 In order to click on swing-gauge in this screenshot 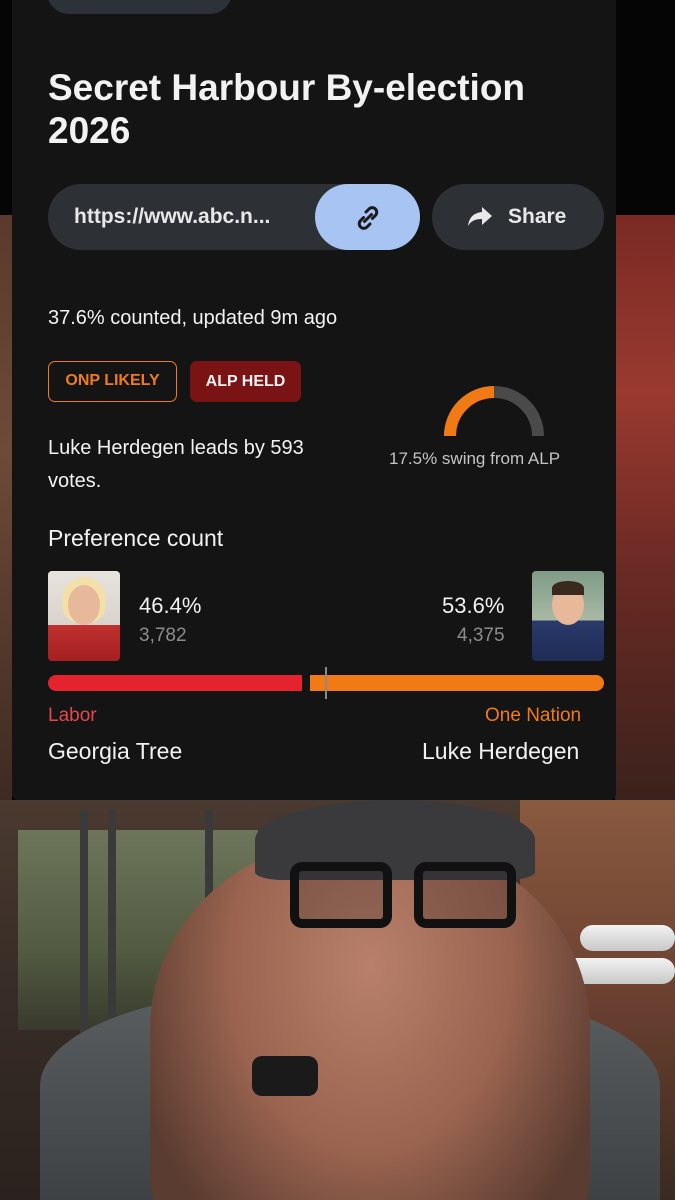, I will do `click(494, 411)`.